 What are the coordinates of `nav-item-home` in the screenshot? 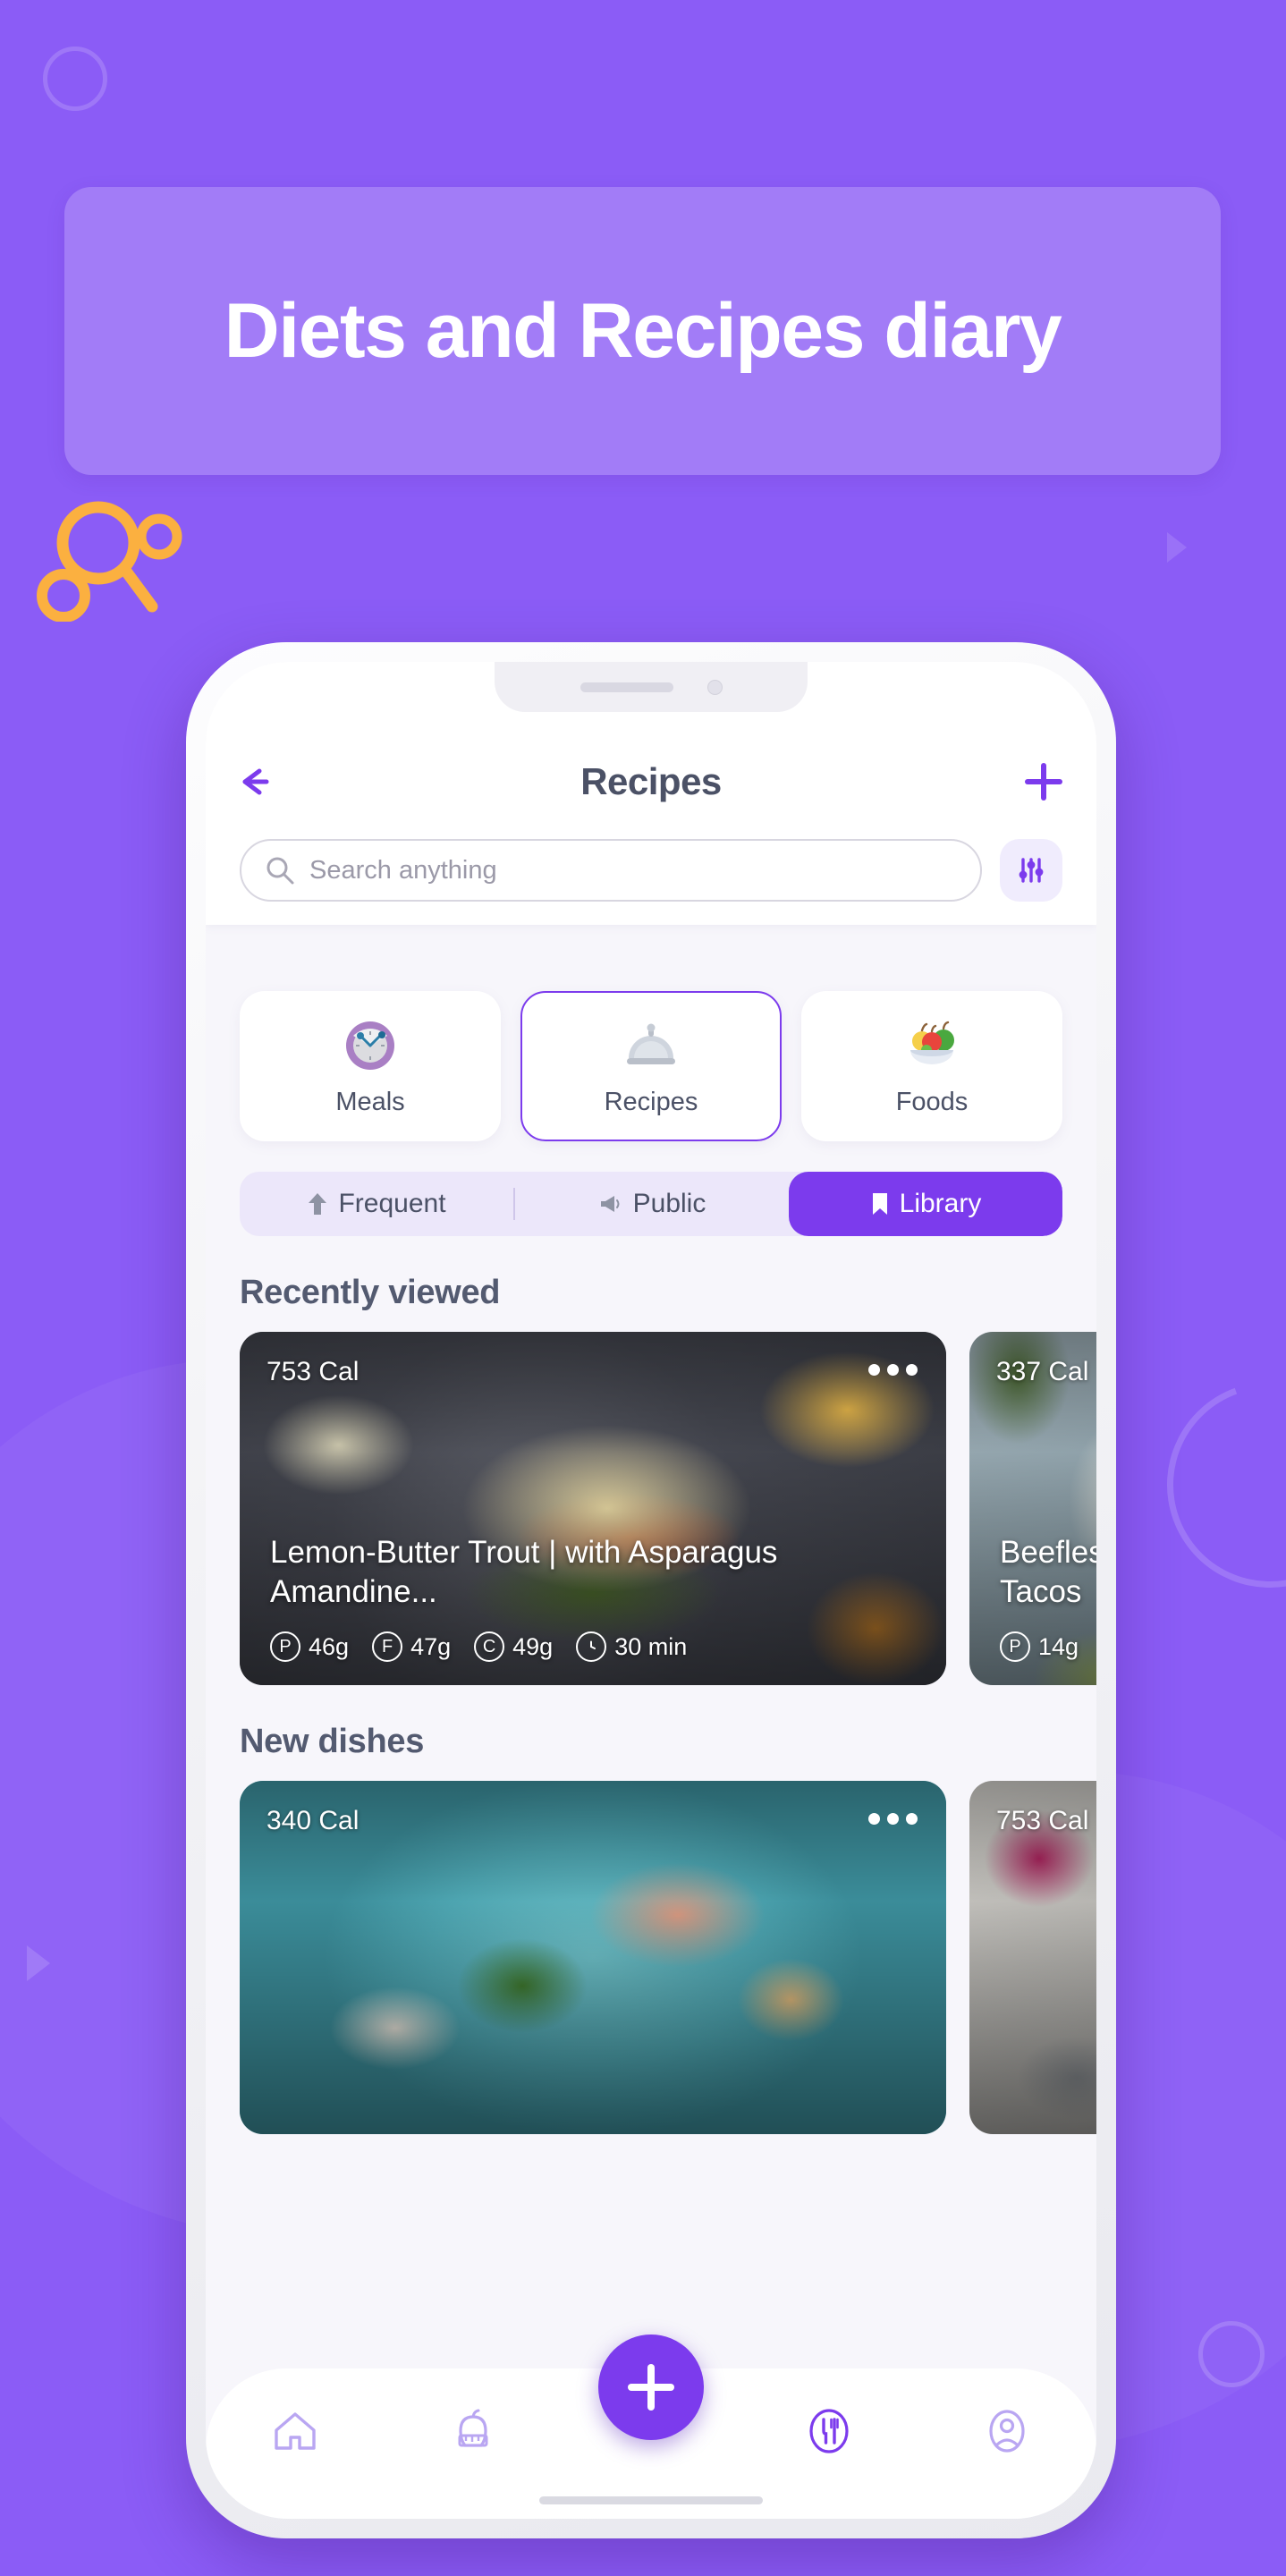 It's located at (295, 2443).